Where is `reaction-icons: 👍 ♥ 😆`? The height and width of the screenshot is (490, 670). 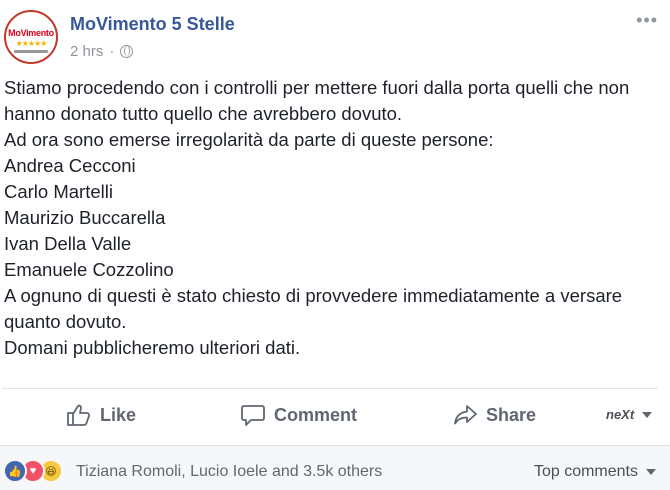 reaction-icons: 👍 ♥ 😆 is located at coordinates (33, 471).